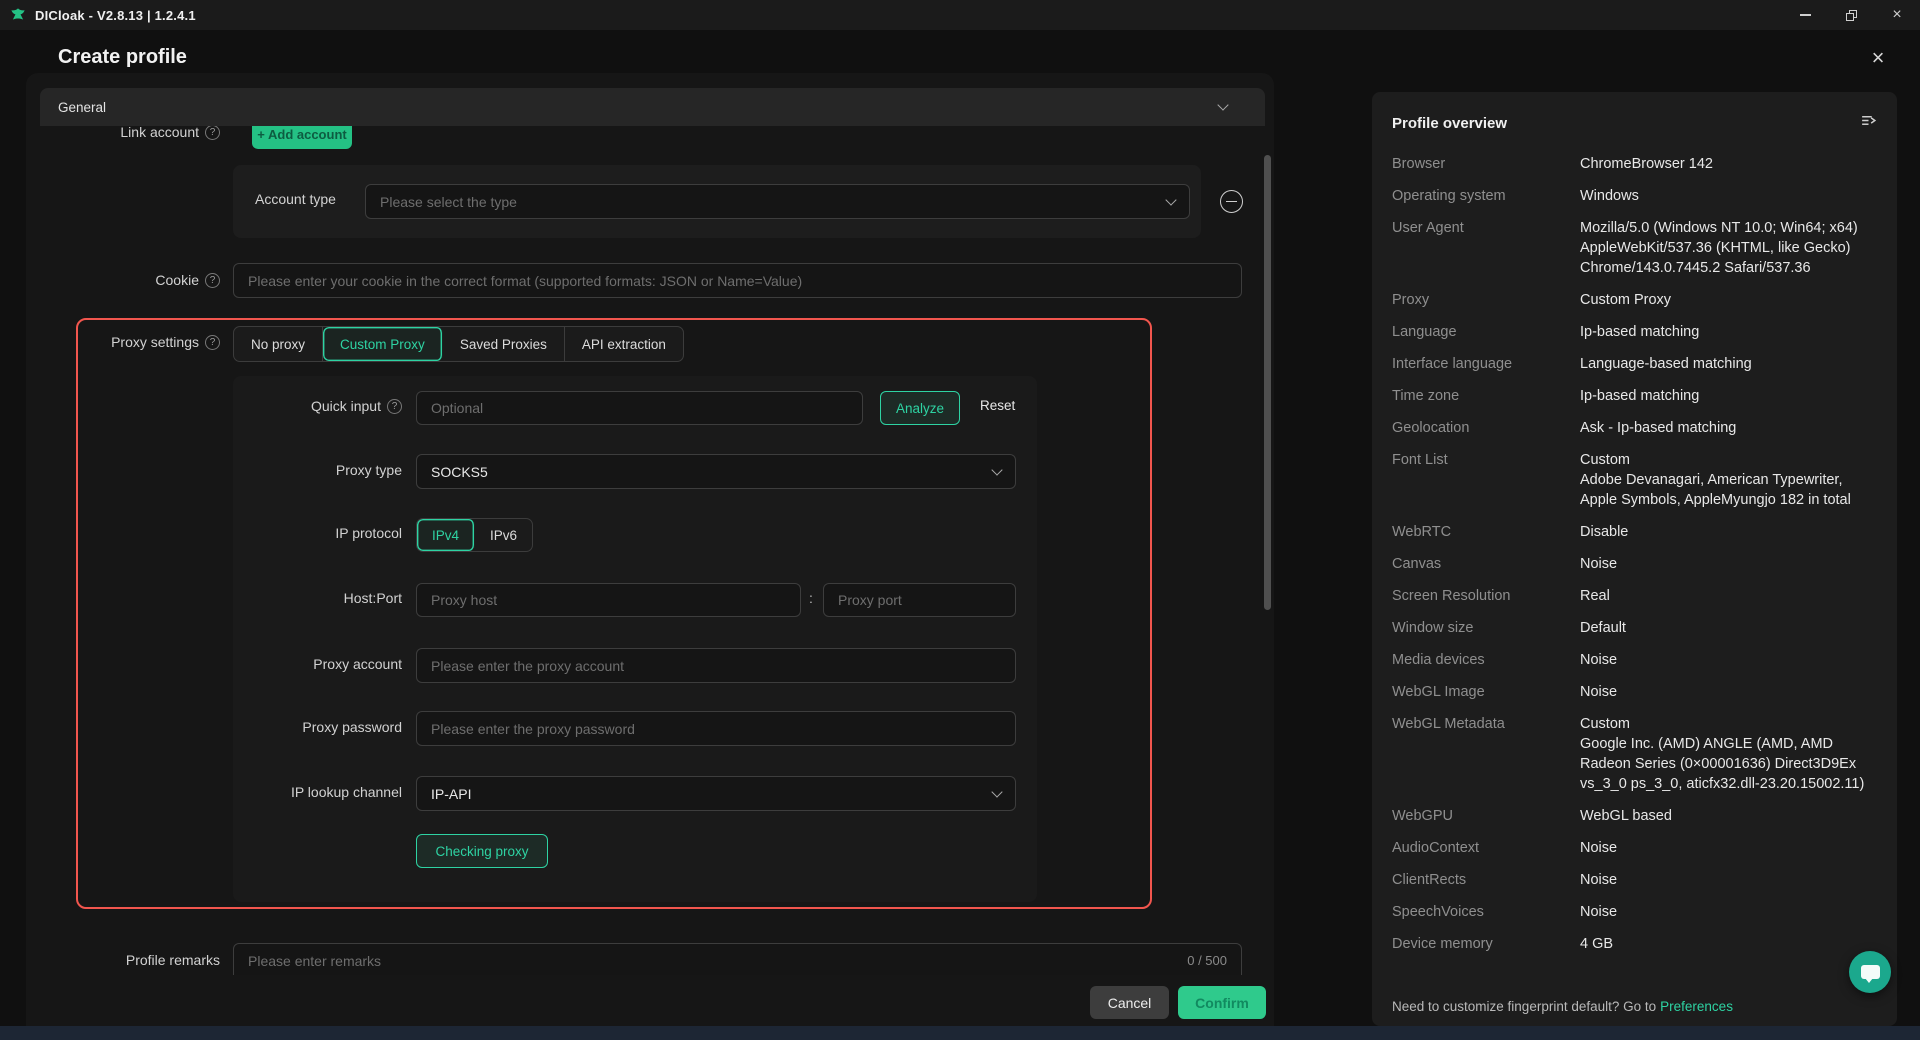 The height and width of the screenshot is (1040, 1920). What do you see at coordinates (1870, 972) in the screenshot?
I see `support-chat-button` at bounding box center [1870, 972].